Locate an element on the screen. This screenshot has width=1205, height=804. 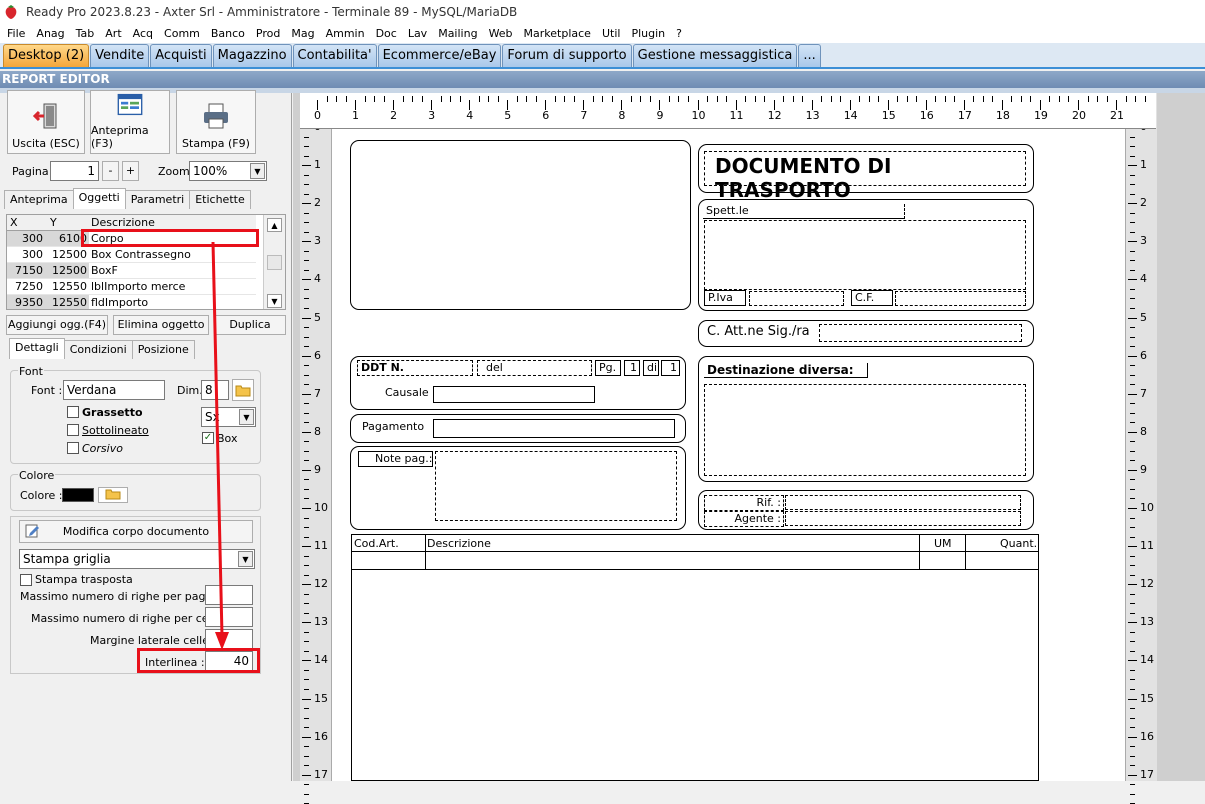
menu-banco: Banco is located at coordinates (228, 34).